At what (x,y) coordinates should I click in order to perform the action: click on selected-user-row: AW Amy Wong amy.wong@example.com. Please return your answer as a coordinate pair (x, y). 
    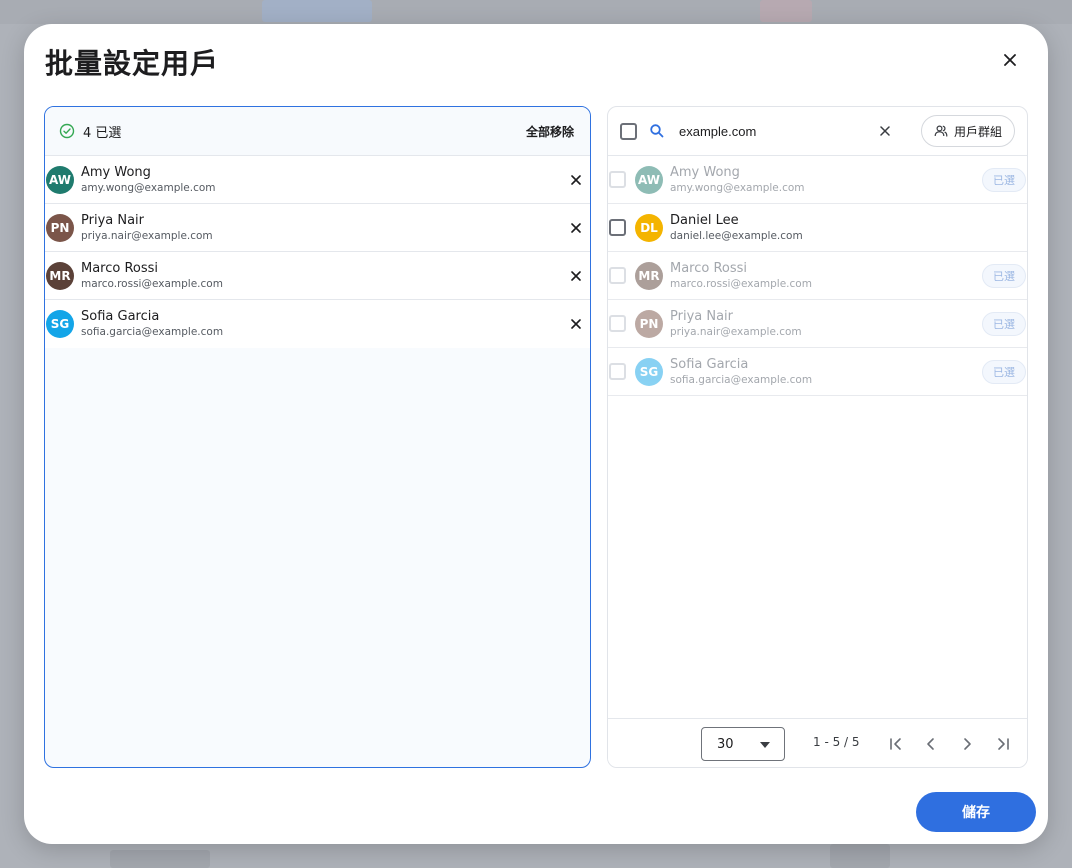
    Looking at the image, I should click on (317, 180).